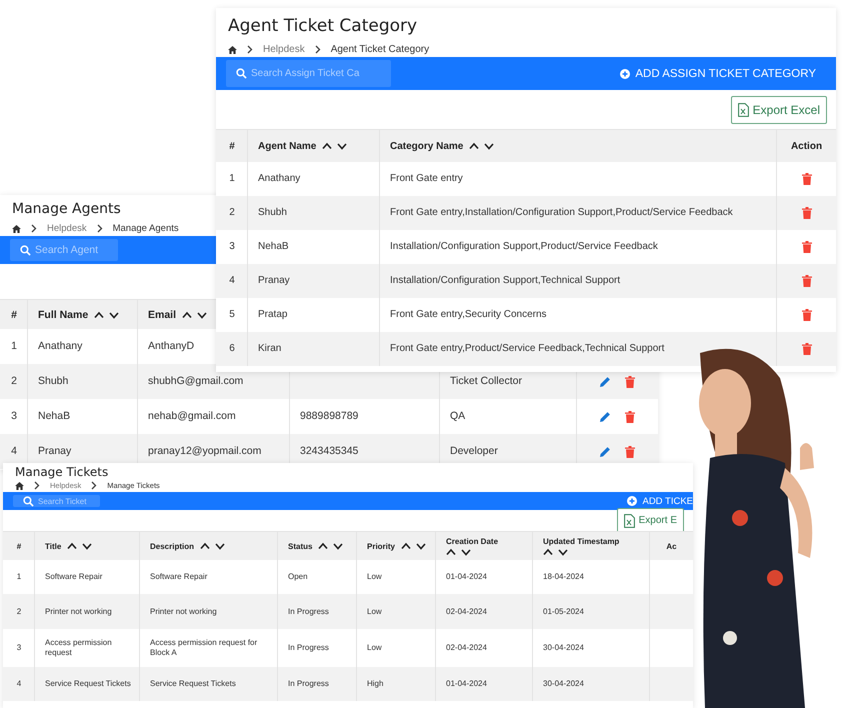 The width and height of the screenshot is (849, 708). Describe the element at coordinates (232, 315) in the screenshot. I see `row-number: 5` at that location.